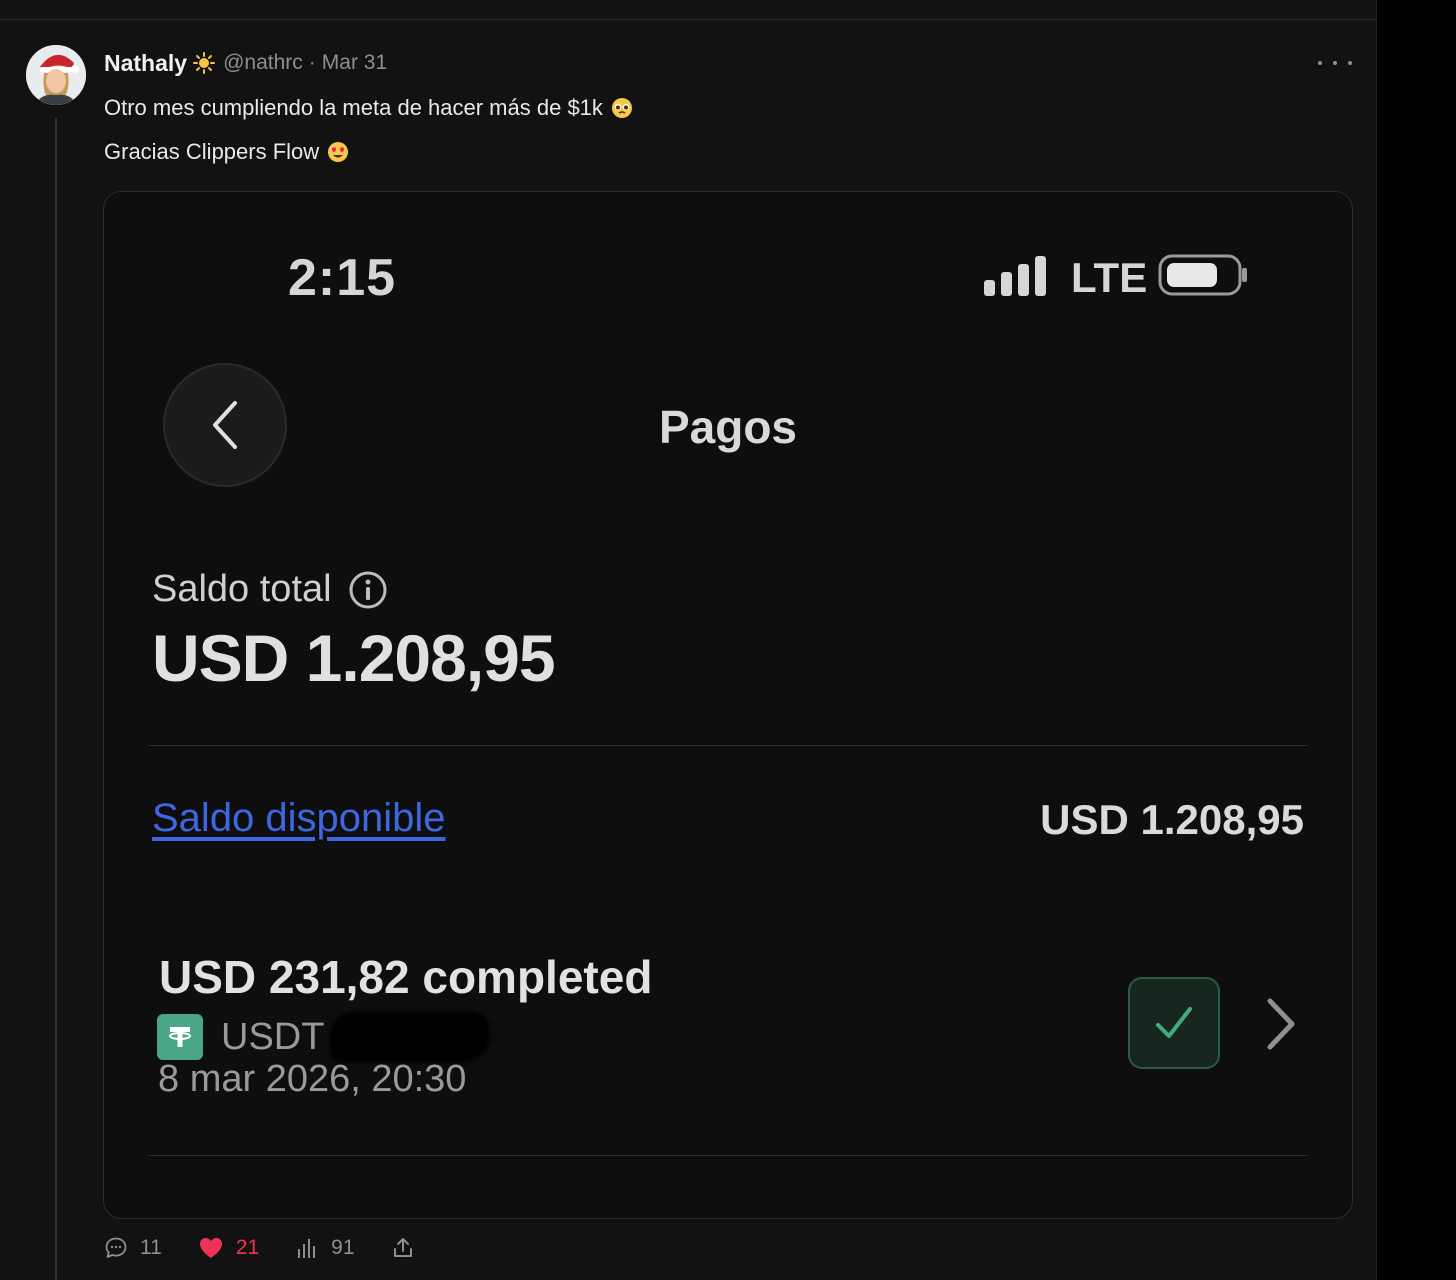  What do you see at coordinates (1172, 819) in the screenshot?
I see `available-balance-value: USD 1.208,95` at bounding box center [1172, 819].